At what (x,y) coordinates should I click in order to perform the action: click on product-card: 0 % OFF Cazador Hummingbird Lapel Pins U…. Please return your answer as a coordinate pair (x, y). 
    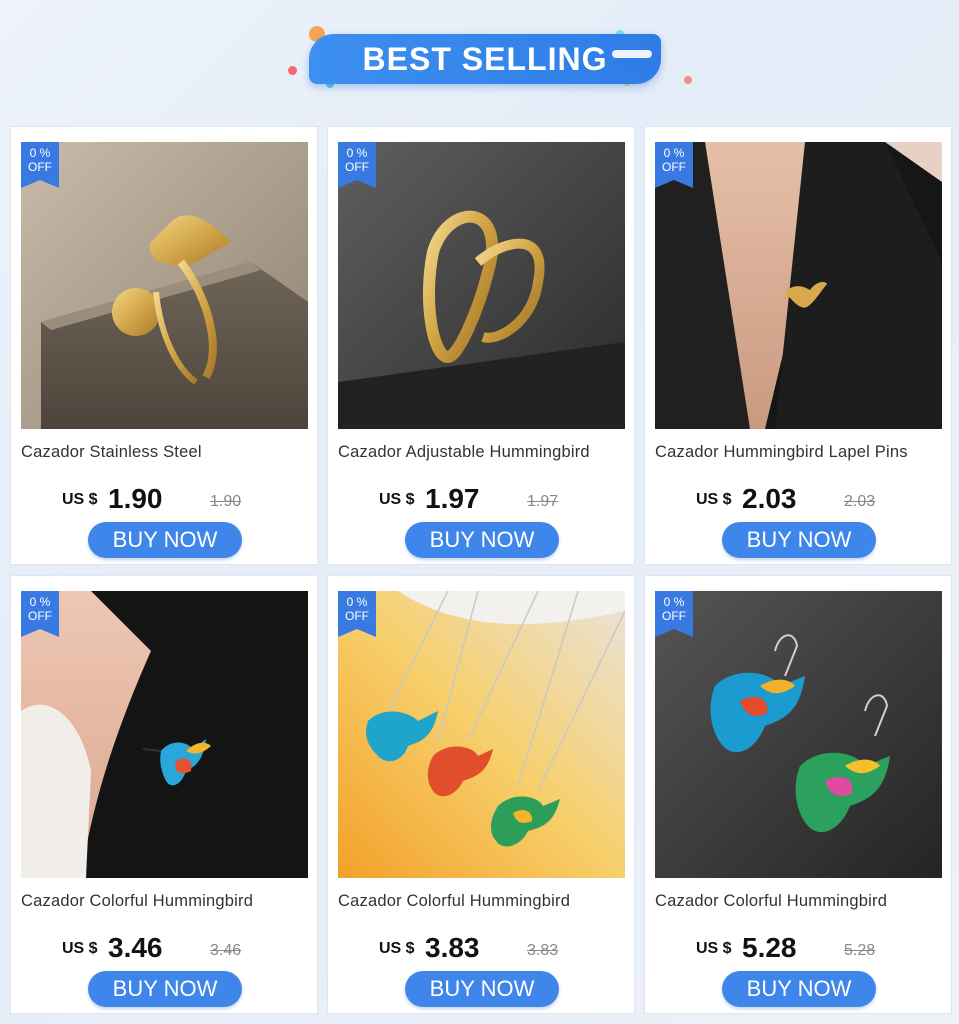
    Looking at the image, I should click on (798, 345).